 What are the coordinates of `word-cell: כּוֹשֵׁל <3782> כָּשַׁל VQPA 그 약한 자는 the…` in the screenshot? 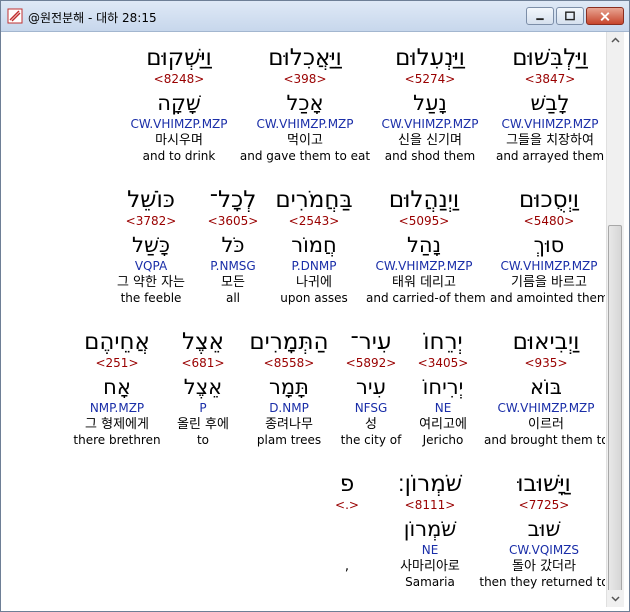 It's located at (151, 246).